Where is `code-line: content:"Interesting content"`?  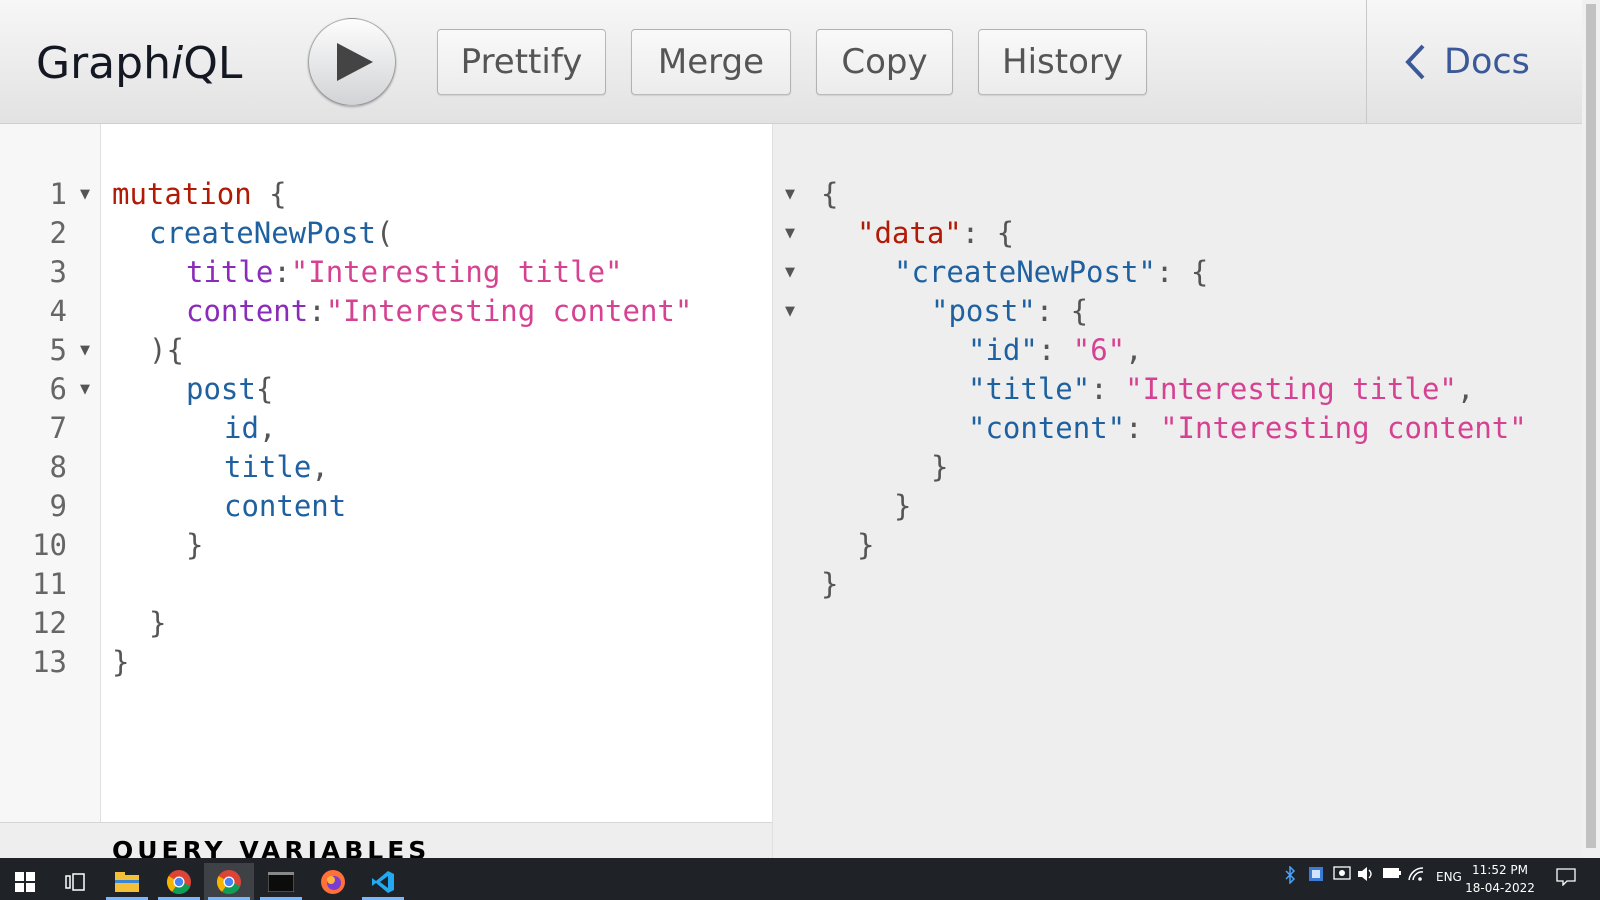
code-line: content:"Interesting content" is located at coordinates (439, 311).